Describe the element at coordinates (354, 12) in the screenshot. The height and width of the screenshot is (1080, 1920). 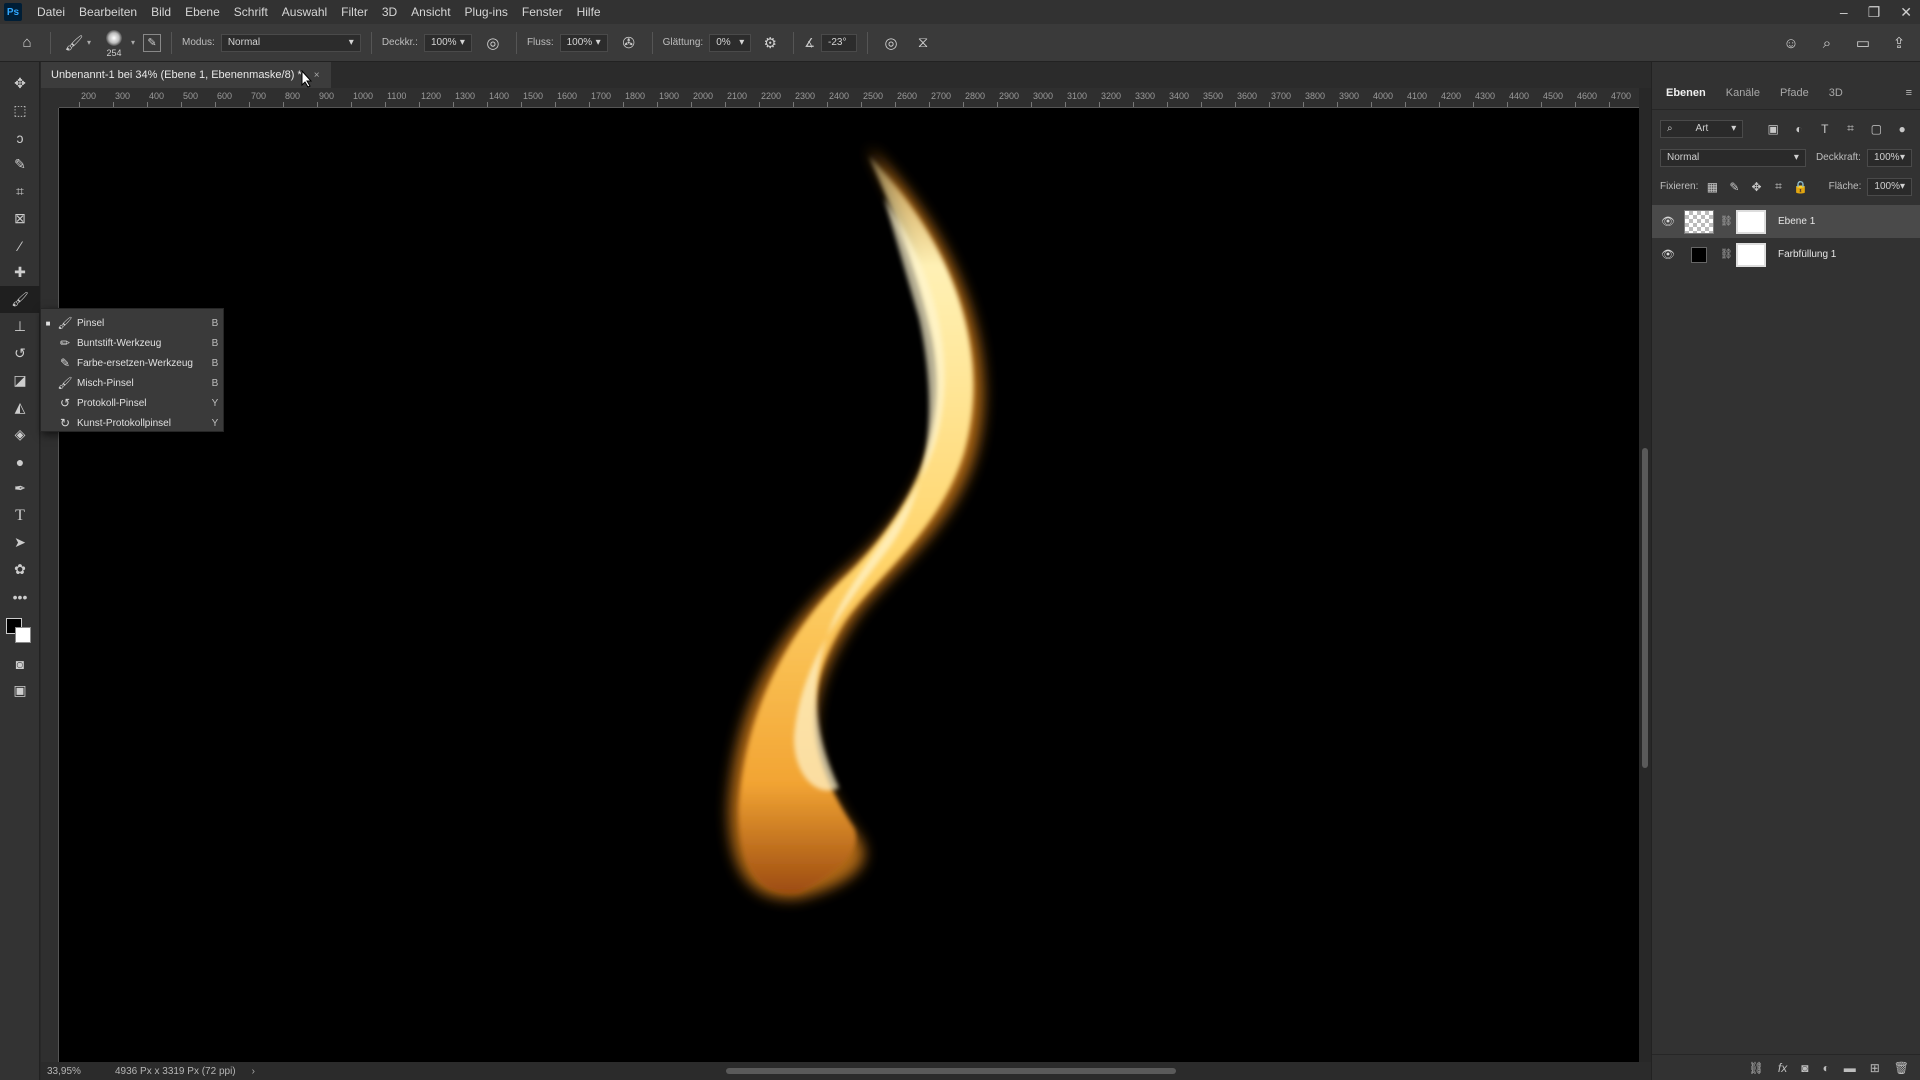
I see `menu-filter: Filter` at that location.